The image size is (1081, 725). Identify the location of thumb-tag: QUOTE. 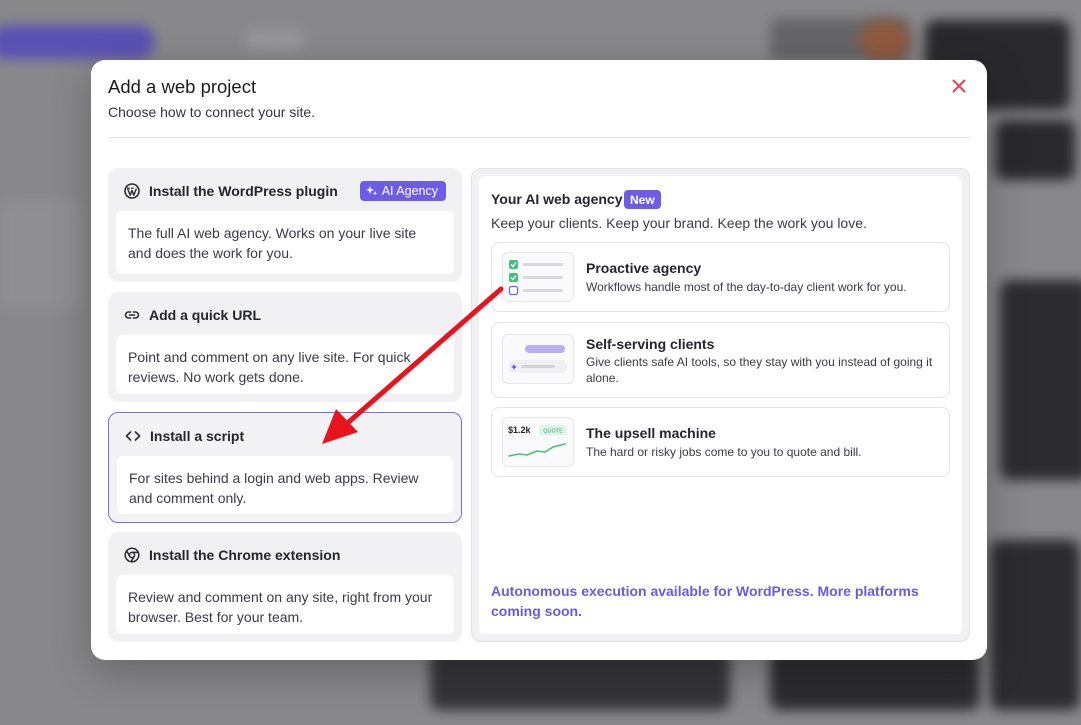
(553, 432).